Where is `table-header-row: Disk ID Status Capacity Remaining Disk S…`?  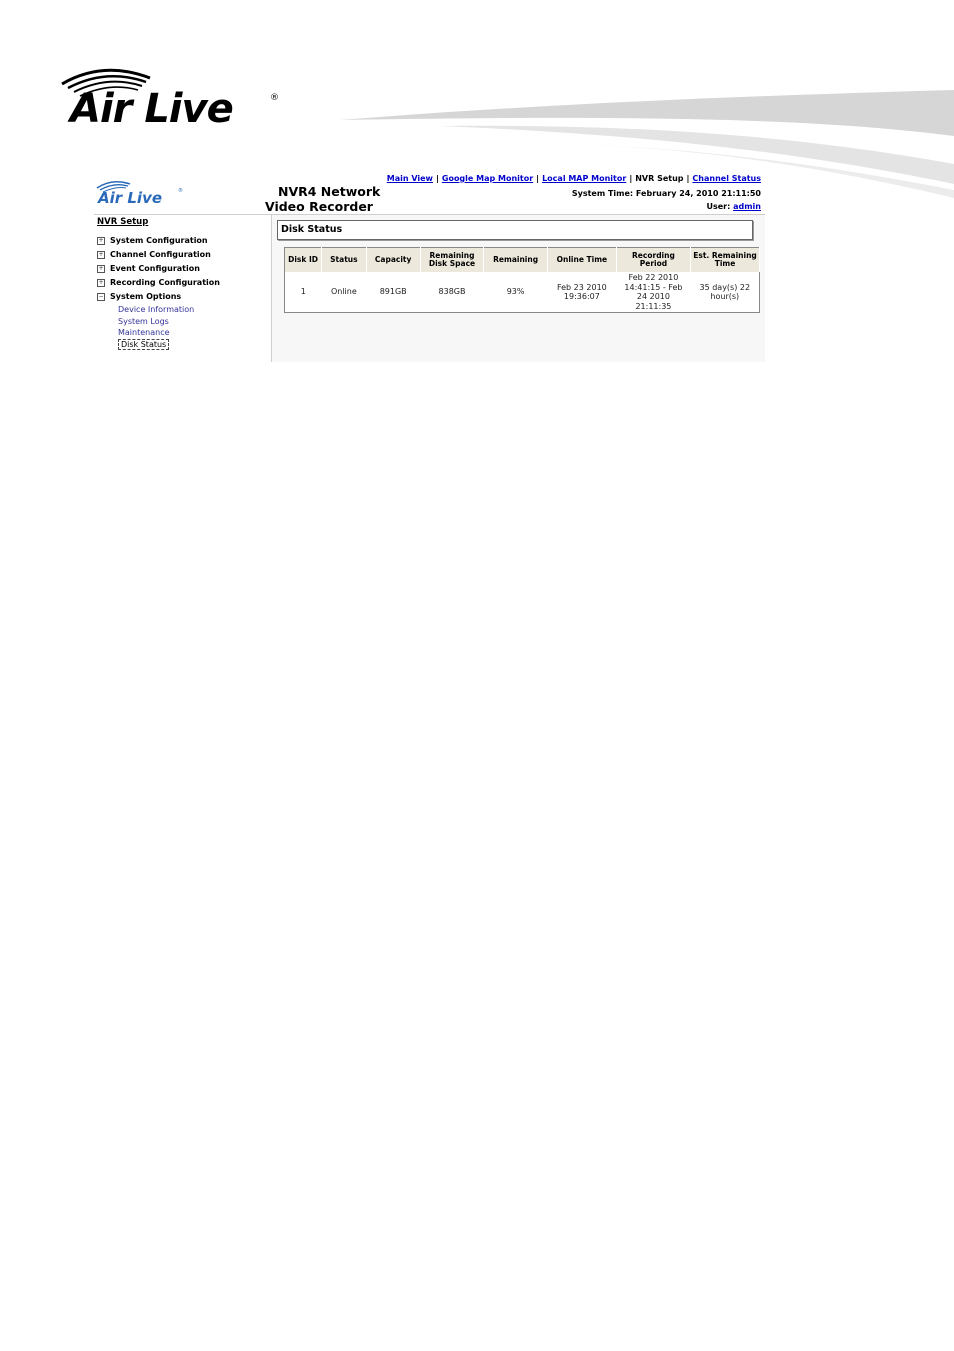 table-header-row: Disk ID Status Capacity Remaining Disk S… is located at coordinates (522, 259).